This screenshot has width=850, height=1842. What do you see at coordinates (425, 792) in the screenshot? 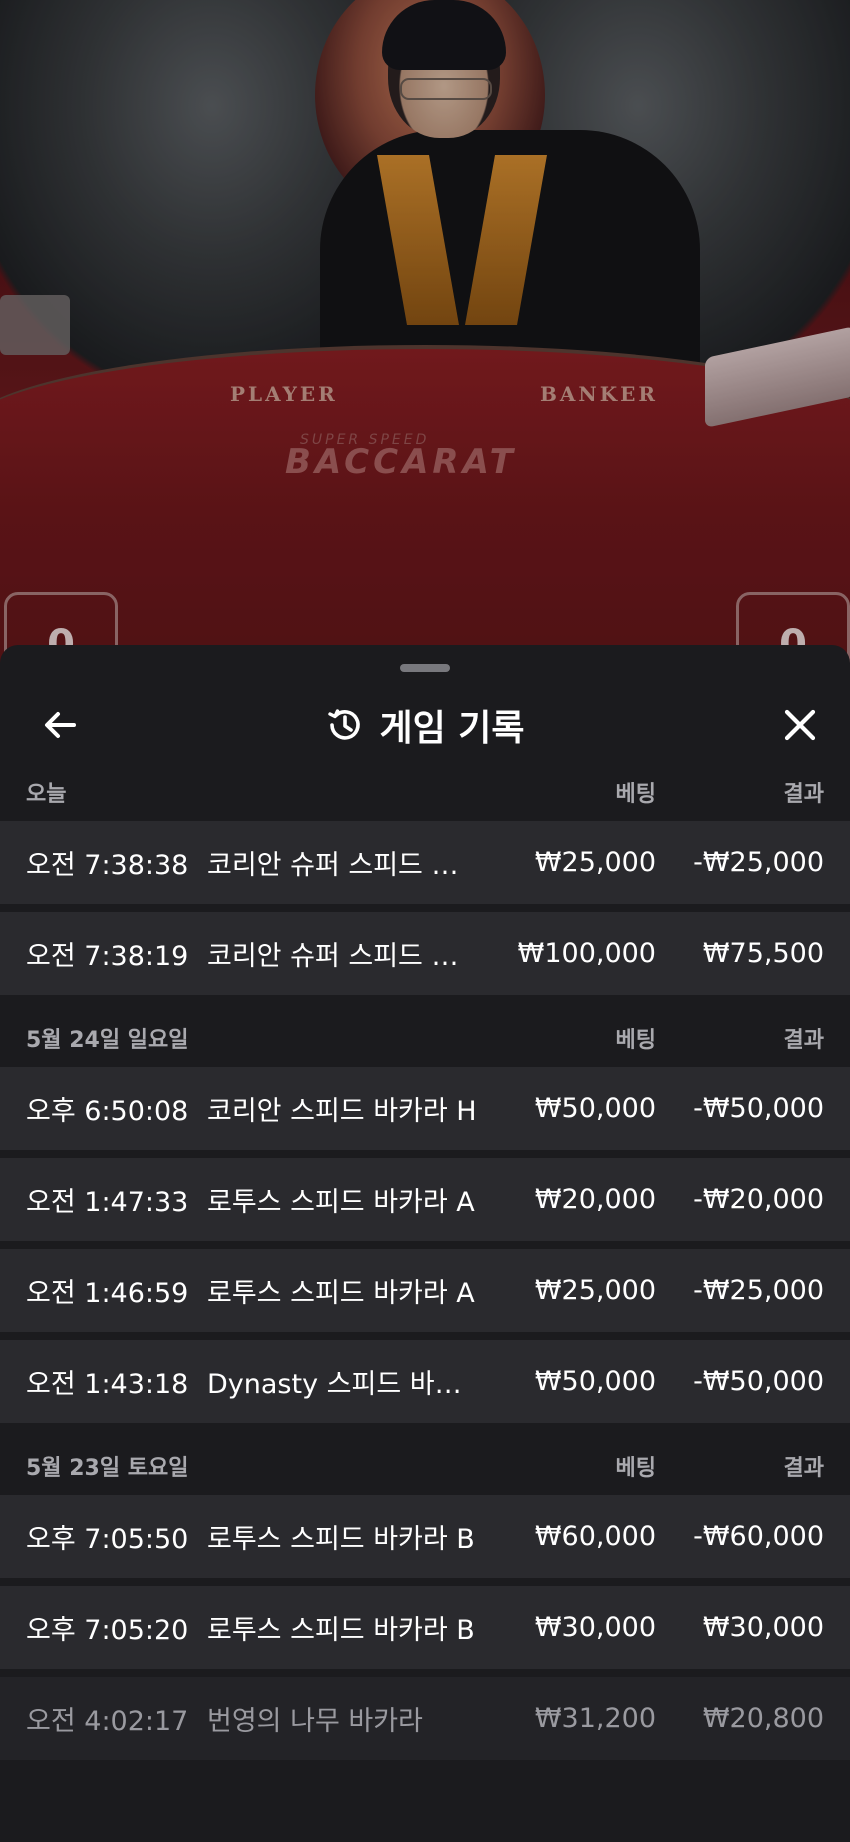
I see `section-header: 오늘 베팅 결과` at bounding box center [425, 792].